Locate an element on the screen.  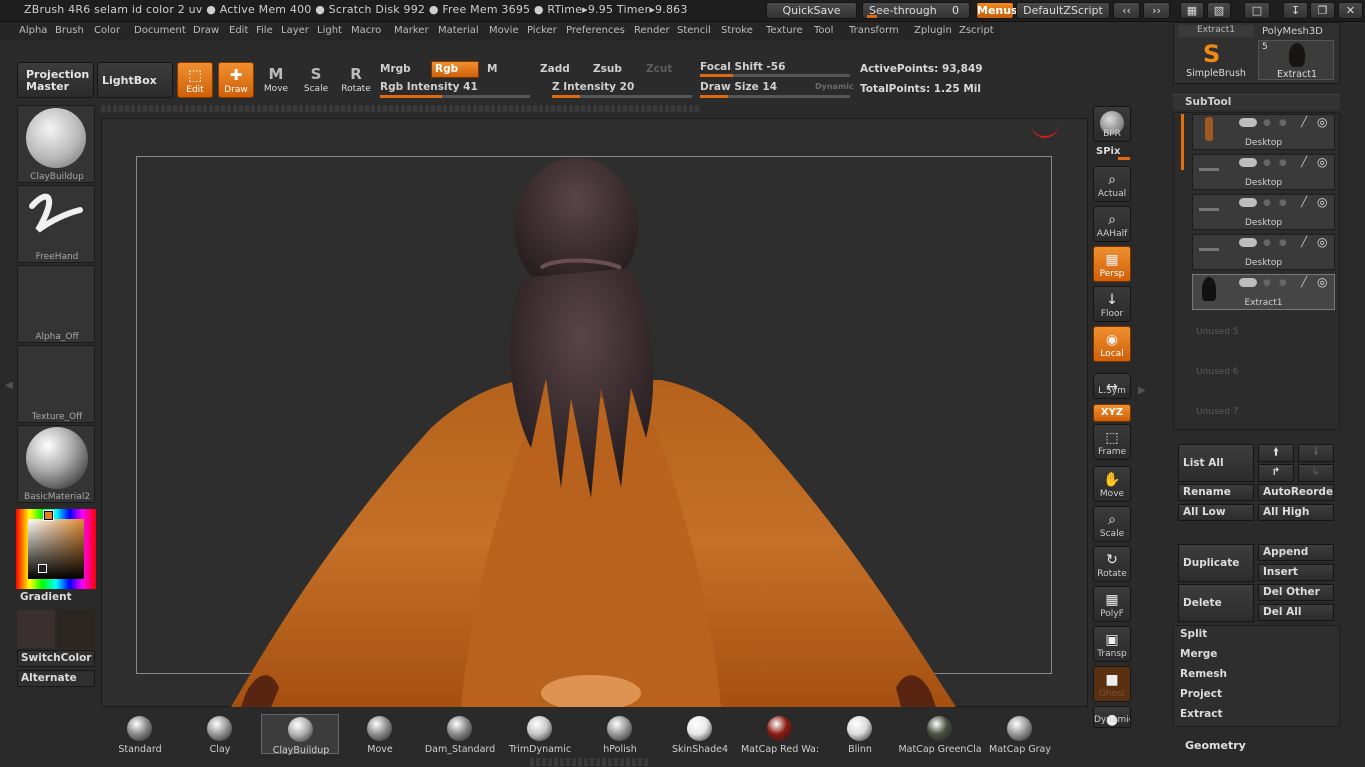
zsub-button: Zsub is located at coordinates (607, 69).